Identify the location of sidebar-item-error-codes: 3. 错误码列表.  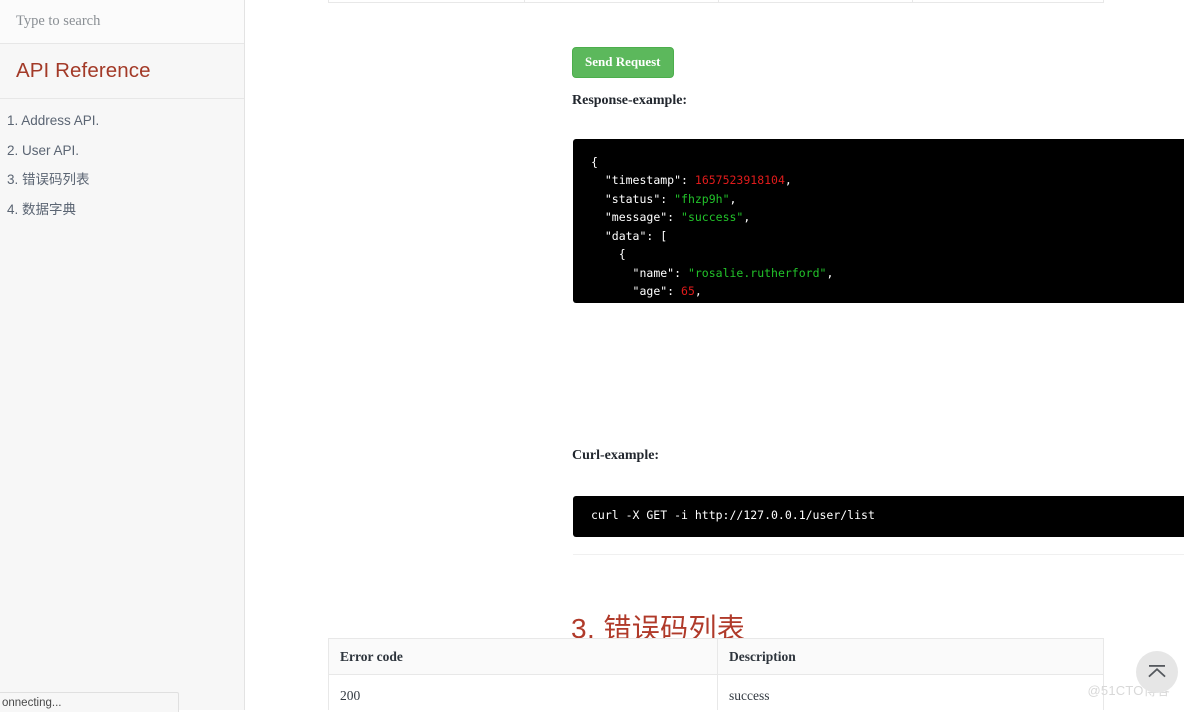
(122, 180).